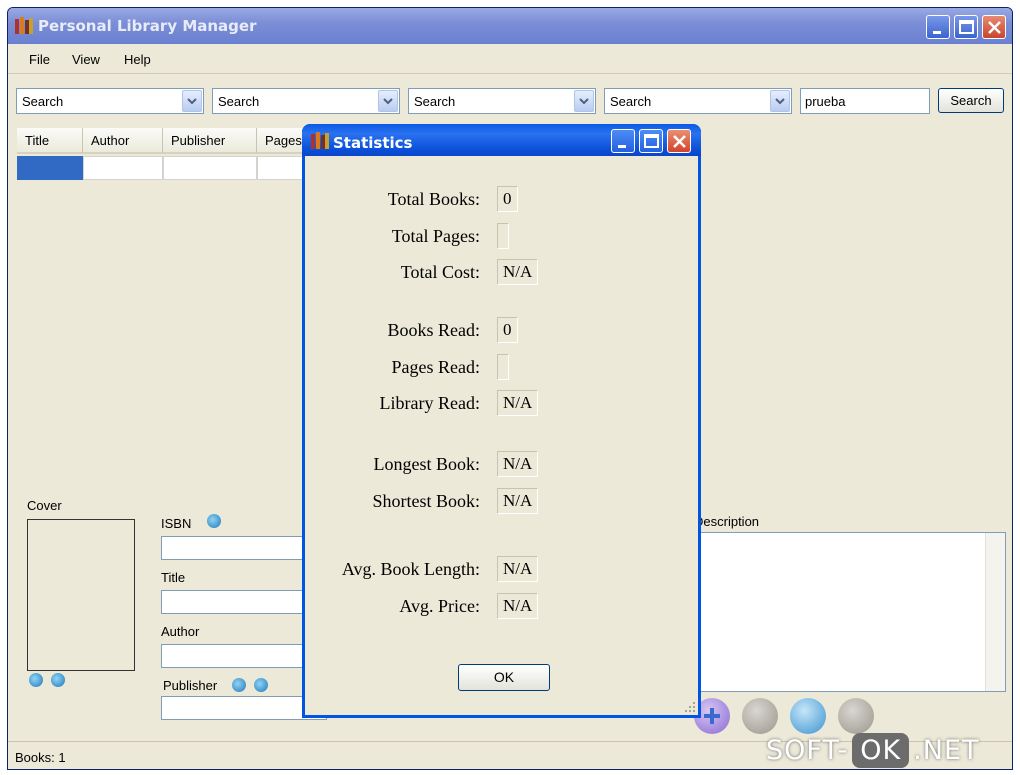  I want to click on search-button: Search, so click(971, 100).